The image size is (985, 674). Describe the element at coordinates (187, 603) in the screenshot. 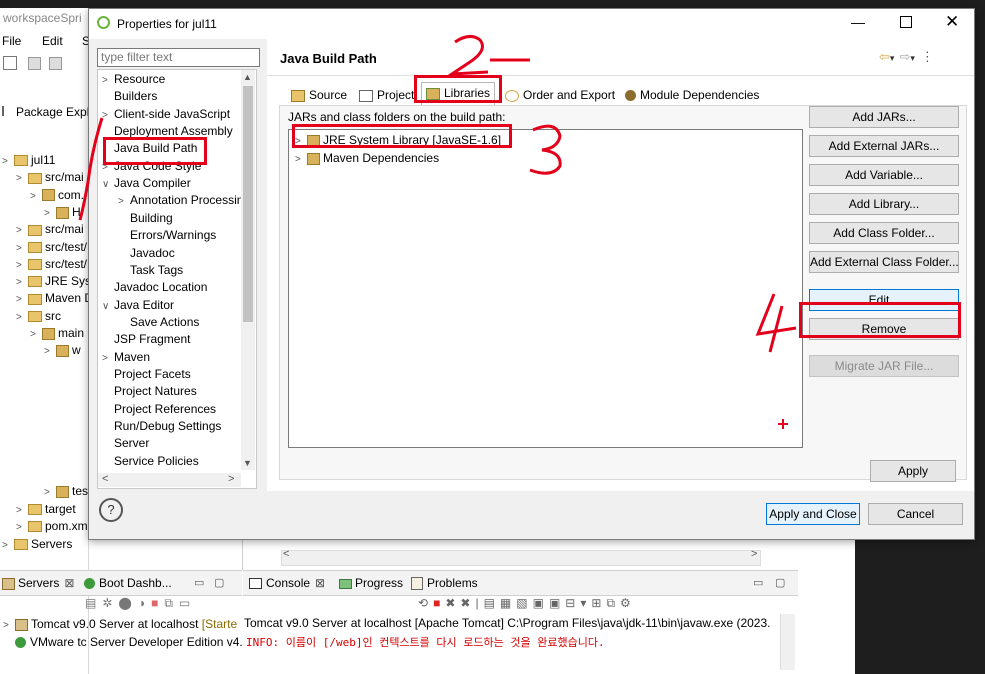

I see `more-icon: ▭` at that location.